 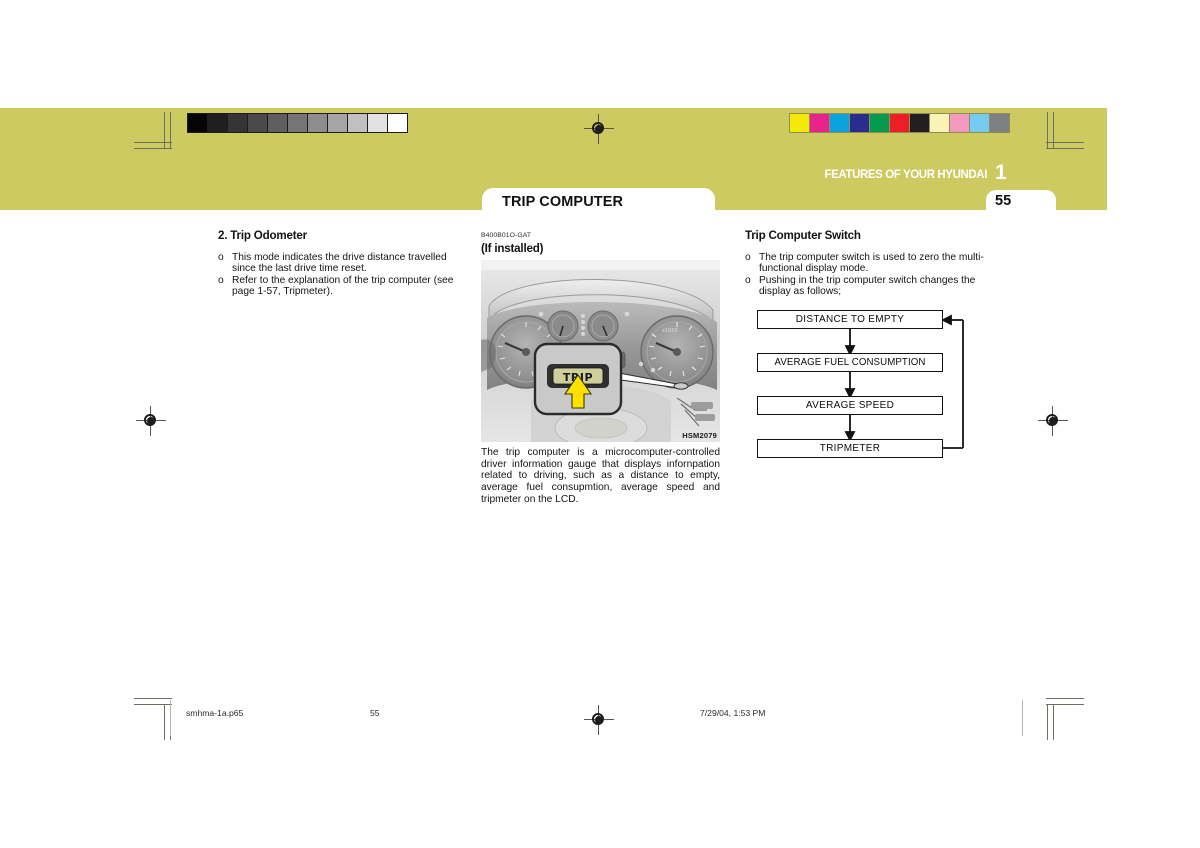 I want to click on registration-target-right, so click(x=1053, y=421).